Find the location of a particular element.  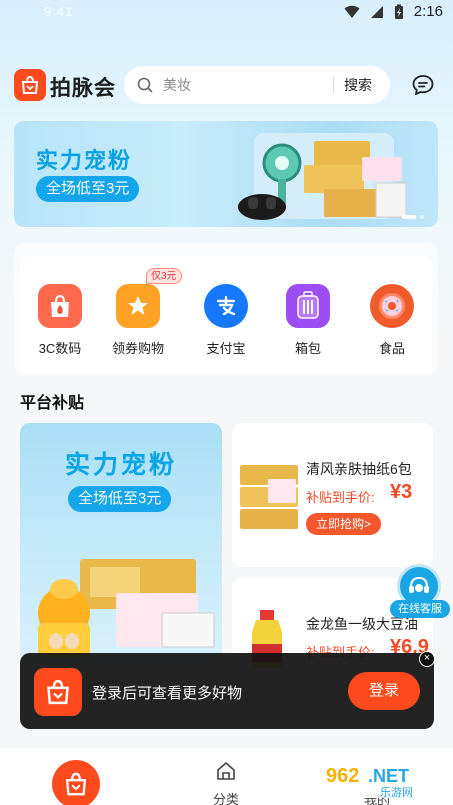

banner-dot is located at coordinates (422, 217).